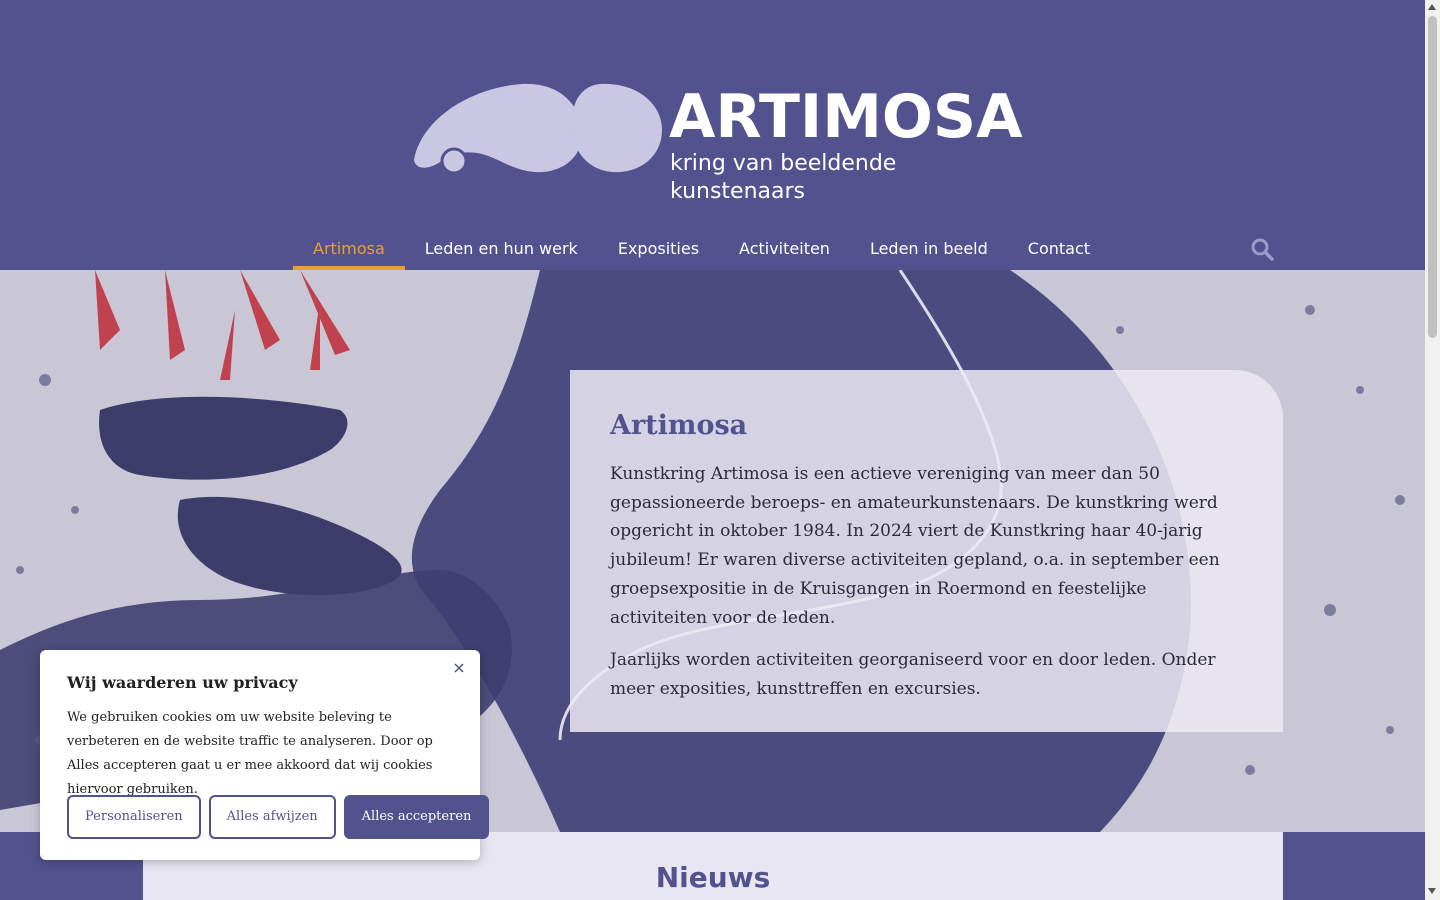 The width and height of the screenshot is (1440, 900). I want to click on artimosa-logo: ARTIMOSA kring van beeldende kunstenaars, so click(717, 143).